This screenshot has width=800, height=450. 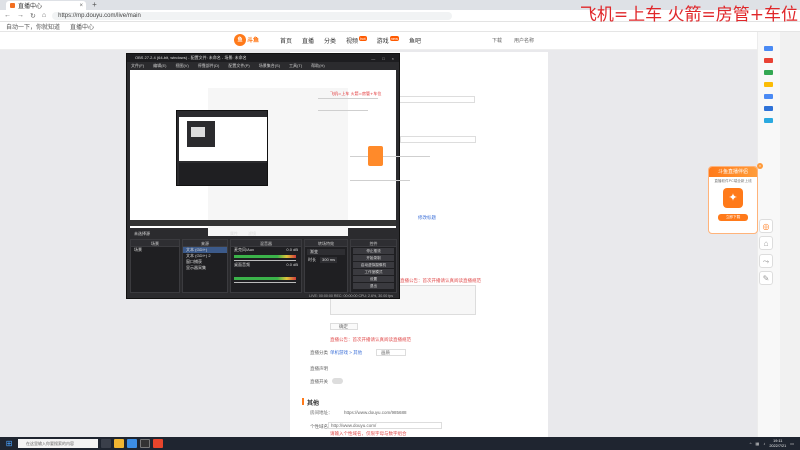 I want to click on app-icon, so click(x=158, y=443).